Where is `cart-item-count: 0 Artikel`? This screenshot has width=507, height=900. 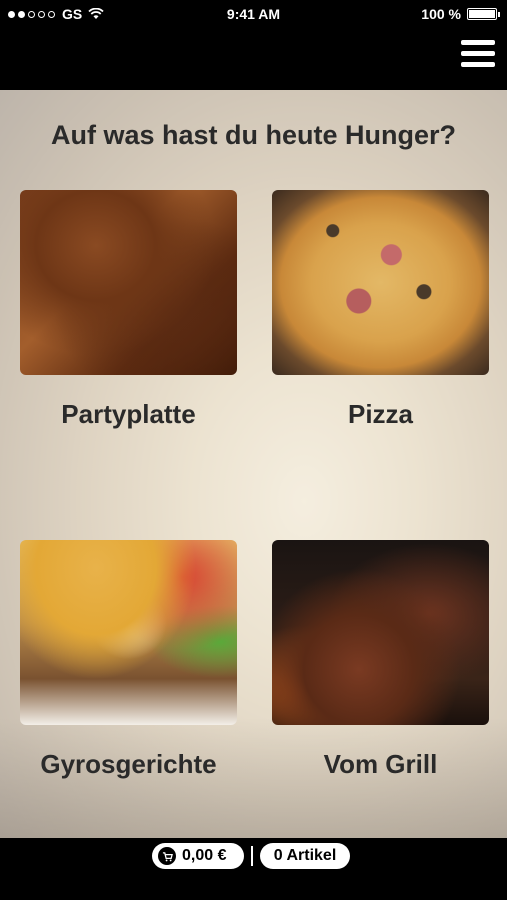 cart-item-count: 0 Artikel is located at coordinates (305, 855).